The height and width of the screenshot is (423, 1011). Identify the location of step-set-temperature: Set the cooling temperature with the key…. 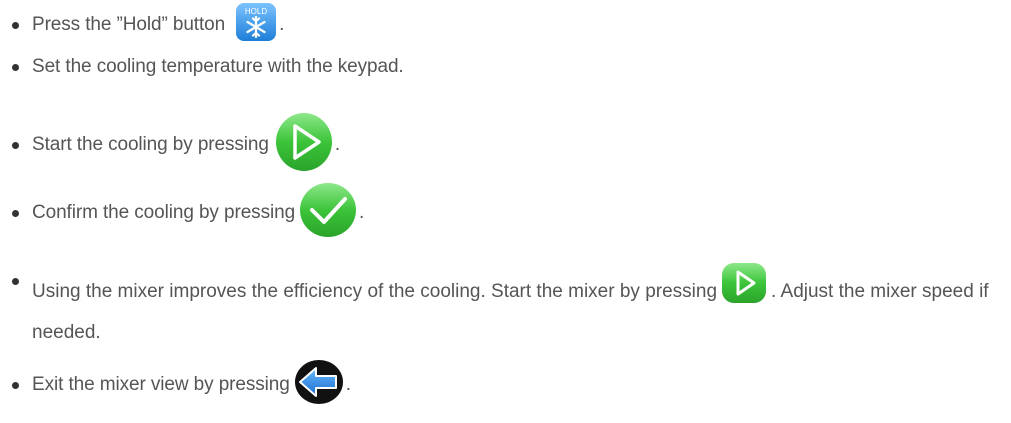
(505, 67).